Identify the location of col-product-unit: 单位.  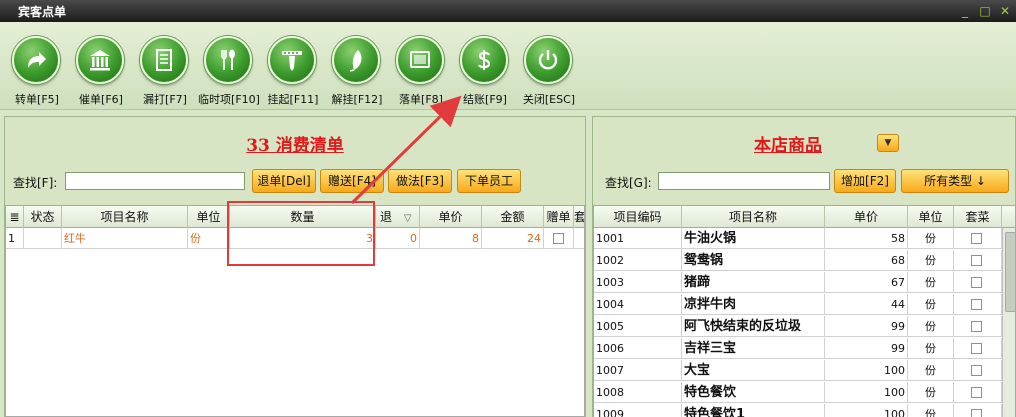
(931, 217).